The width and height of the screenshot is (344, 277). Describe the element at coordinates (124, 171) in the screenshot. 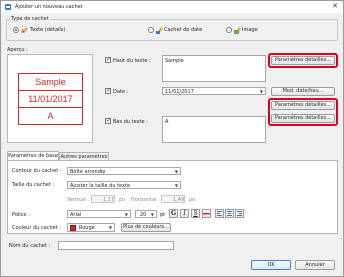

I see `outline-select: Boîte arrondie ▼` at that location.